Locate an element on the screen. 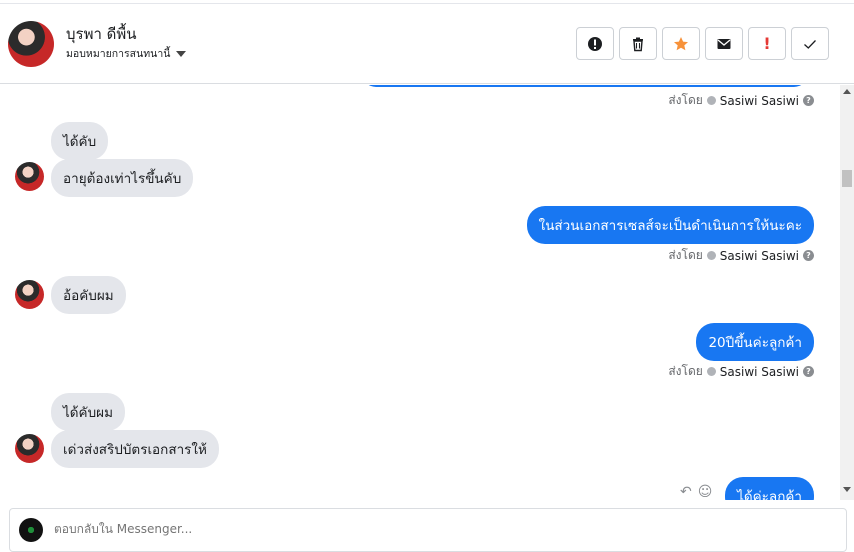  check-icon is located at coordinates (810, 44).